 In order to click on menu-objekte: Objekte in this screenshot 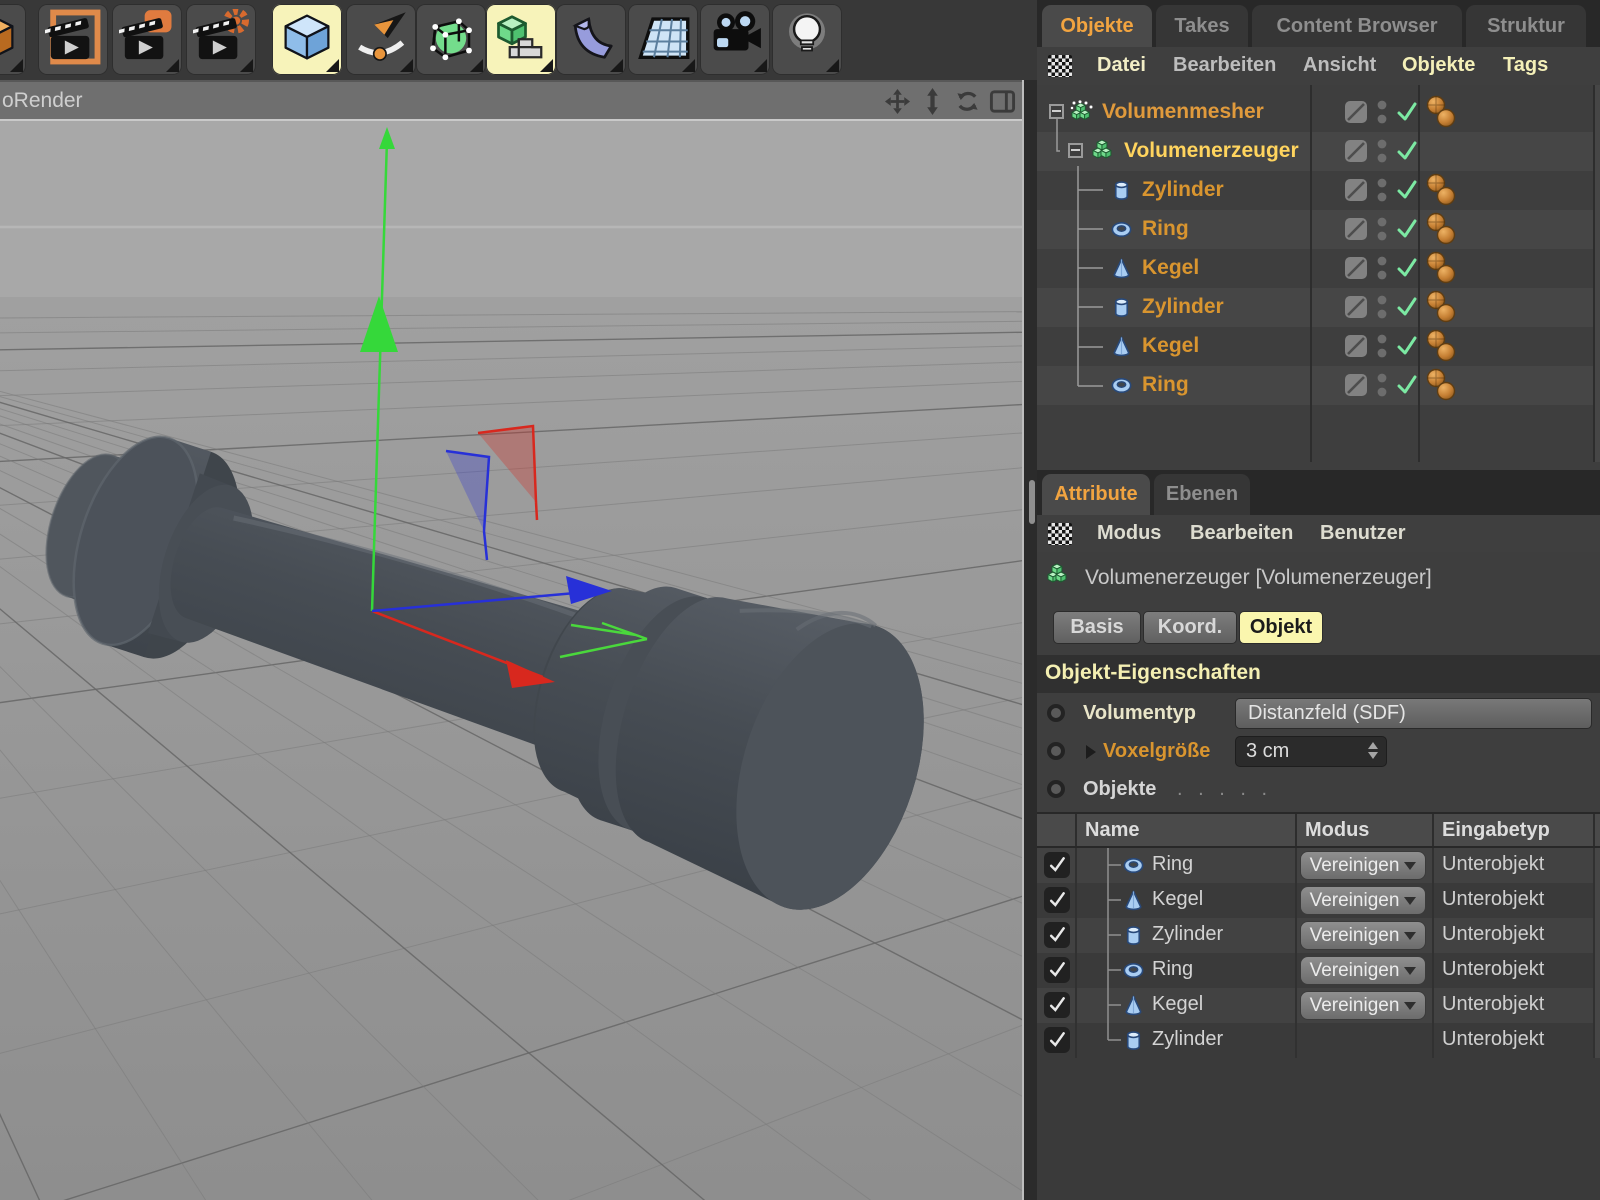, I will do `click(1438, 65)`.